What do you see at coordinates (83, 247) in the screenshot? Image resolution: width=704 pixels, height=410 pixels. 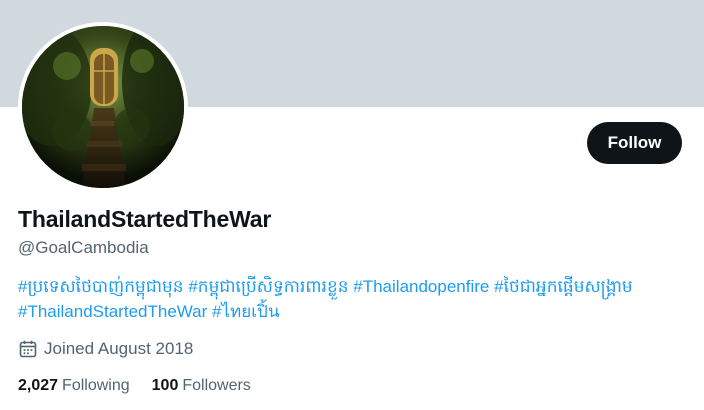 I see `profile-handle: @GoalCambodia` at bounding box center [83, 247].